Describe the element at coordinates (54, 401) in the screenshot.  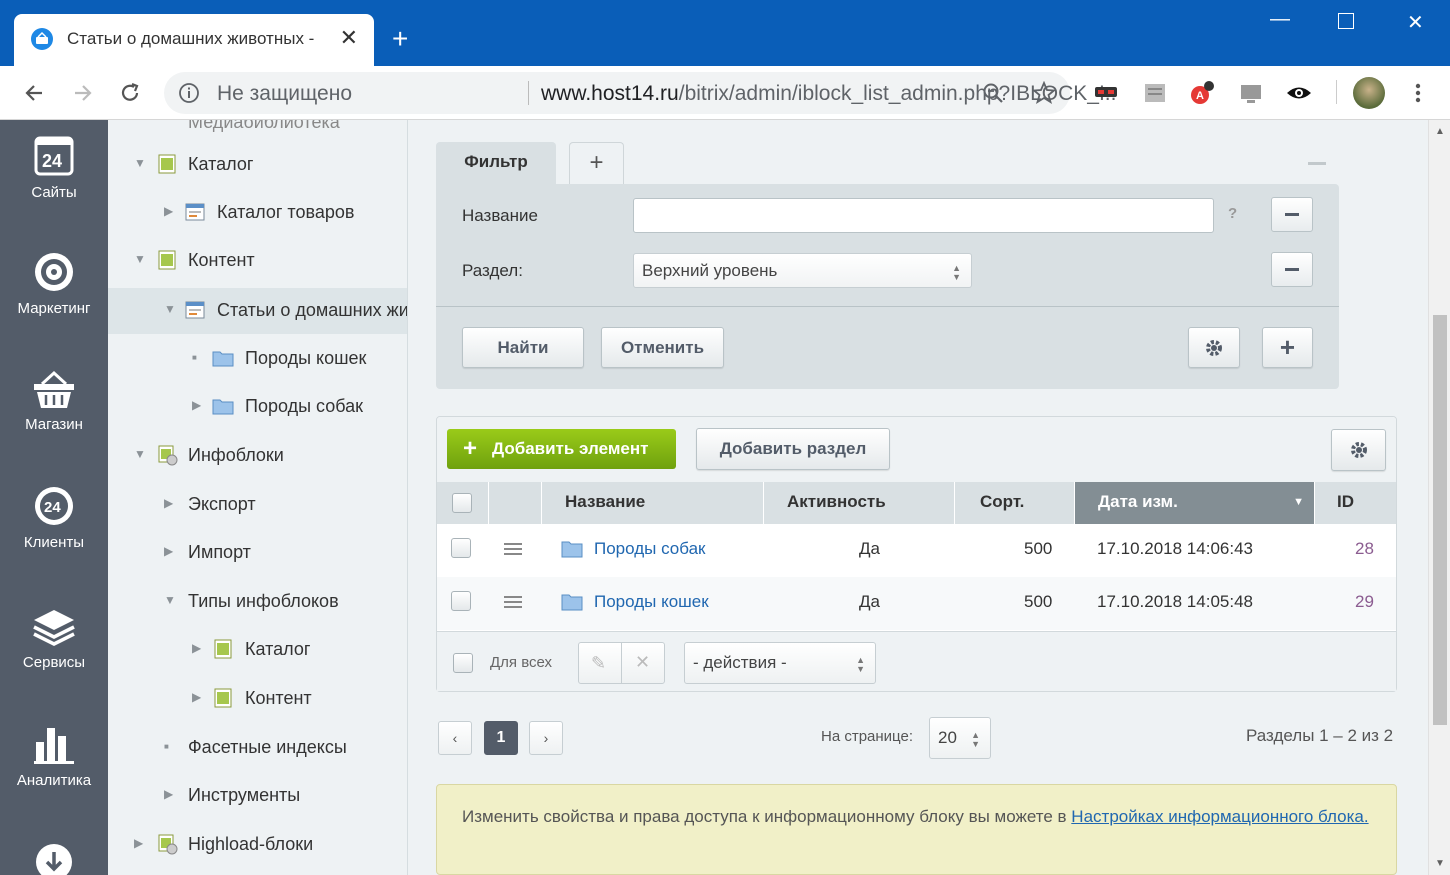
I see `sidebar-item-shop: Магазин` at that location.